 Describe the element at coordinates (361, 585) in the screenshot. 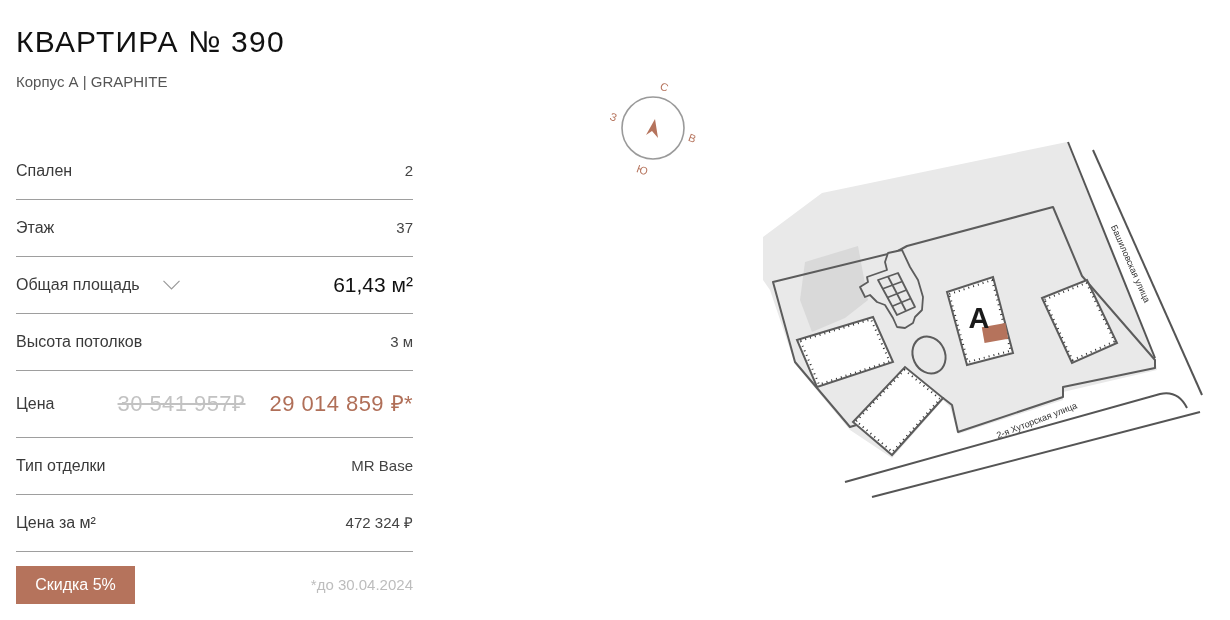

I see `discount-deadline: *до 30.04.2024` at that location.